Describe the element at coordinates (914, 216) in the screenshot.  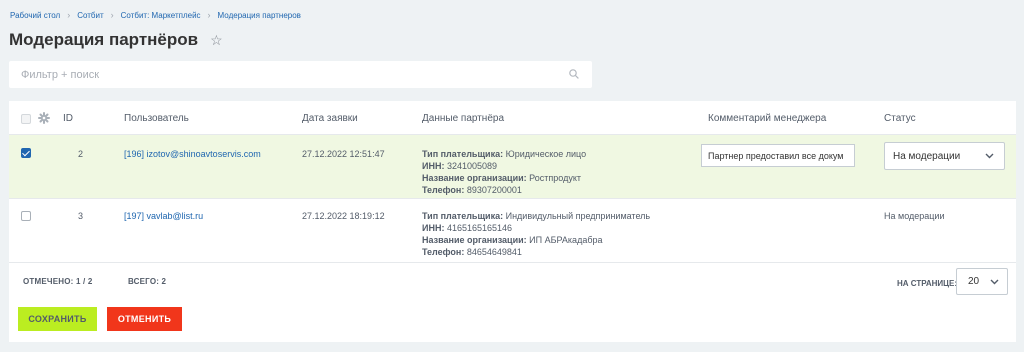
I see `row-status: На модерации` at that location.